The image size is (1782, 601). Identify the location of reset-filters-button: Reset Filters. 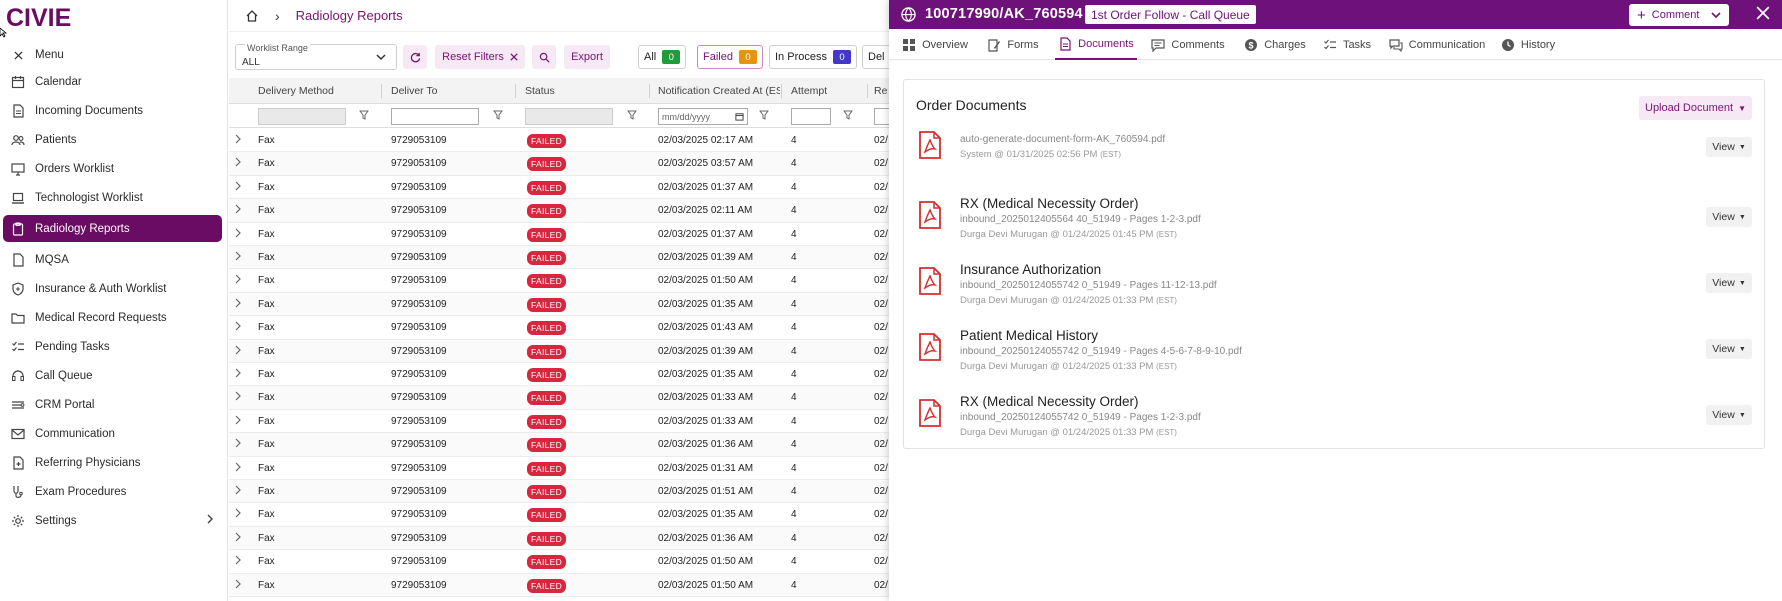
(480, 57).